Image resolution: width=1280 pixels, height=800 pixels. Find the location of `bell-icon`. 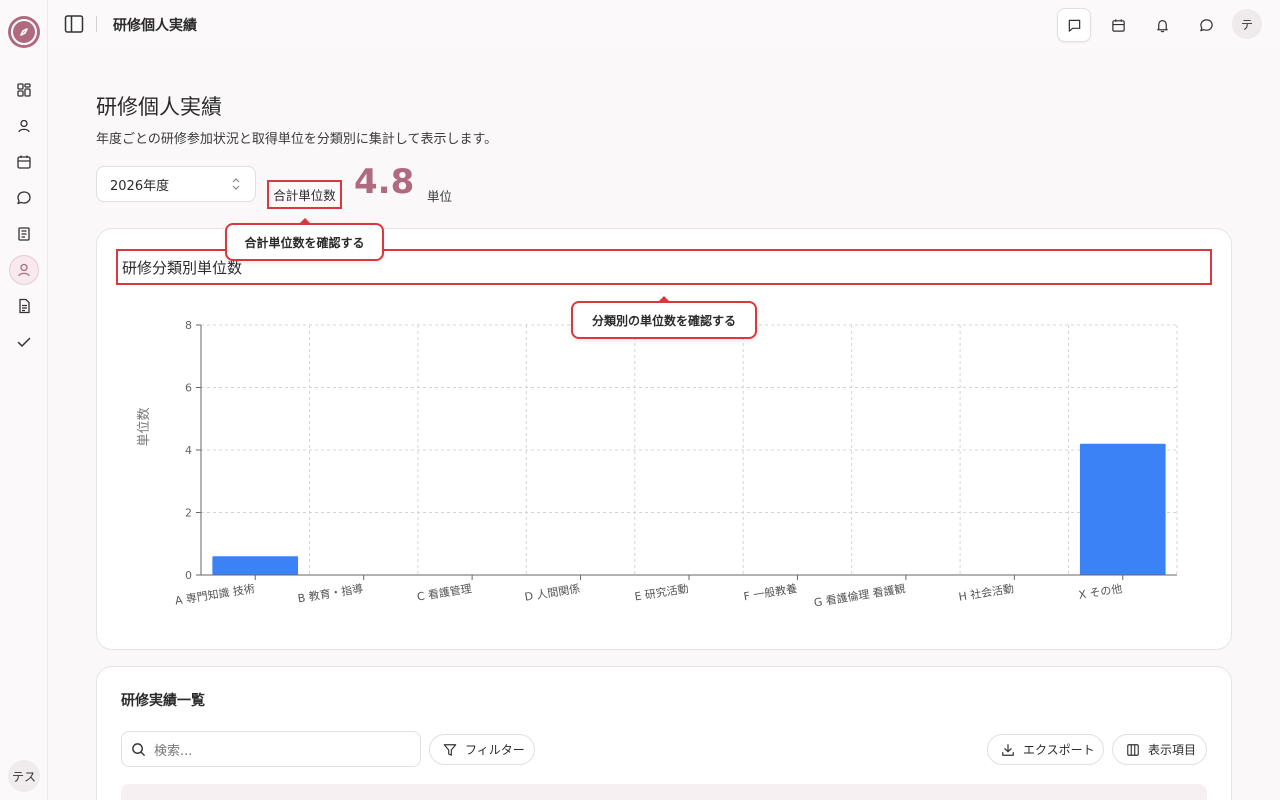

bell-icon is located at coordinates (1162, 25).